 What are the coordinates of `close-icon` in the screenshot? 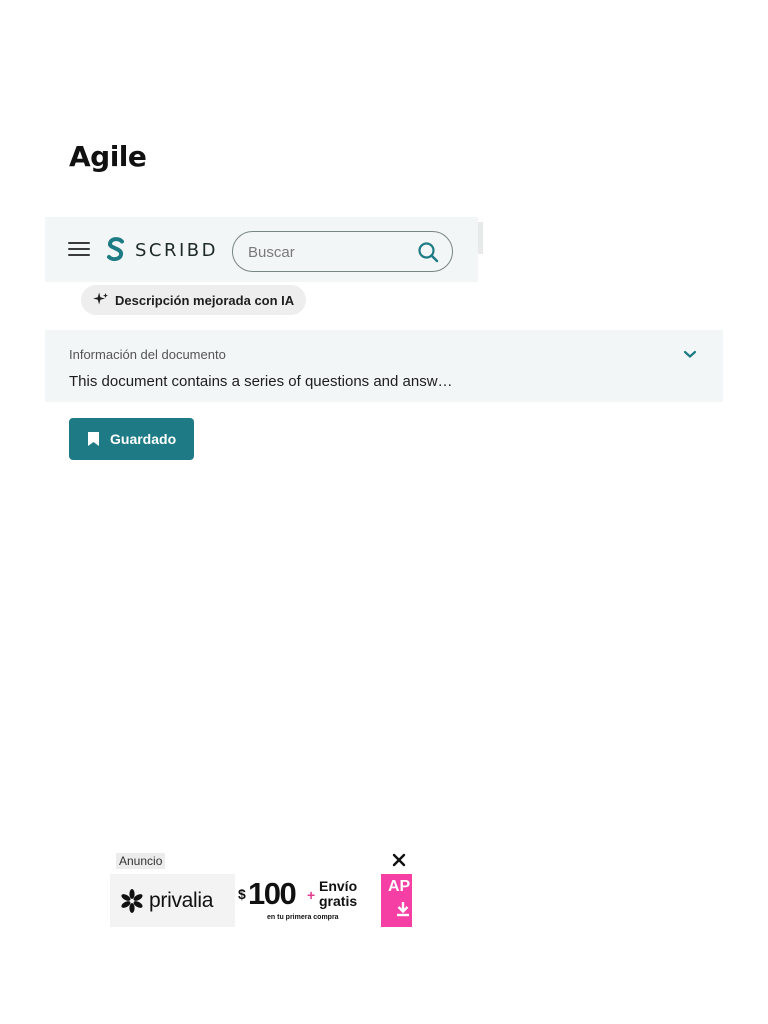 It's located at (399, 860).